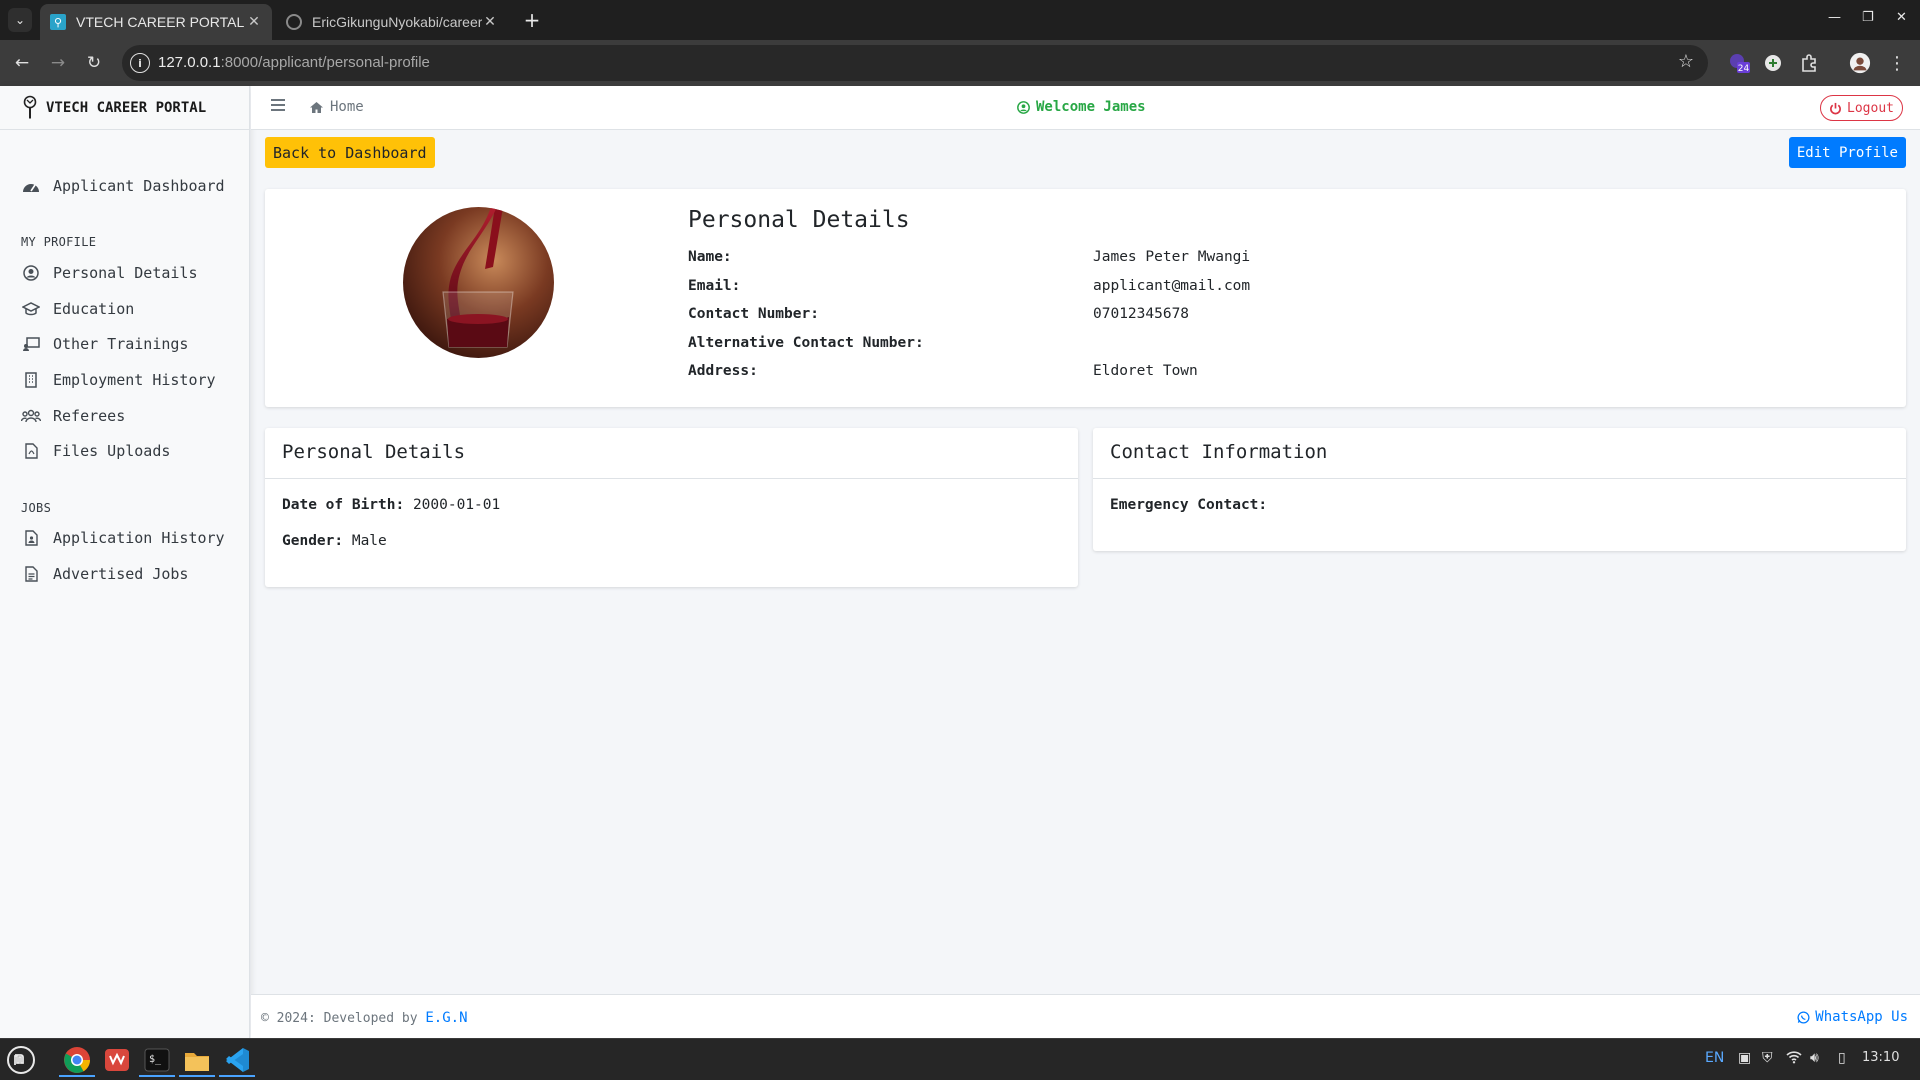 Image resolution: width=1920 pixels, height=1080 pixels. What do you see at coordinates (160, 22) in the screenshot?
I see `tab-title: VTECH CAREER PORTAL` at bounding box center [160, 22].